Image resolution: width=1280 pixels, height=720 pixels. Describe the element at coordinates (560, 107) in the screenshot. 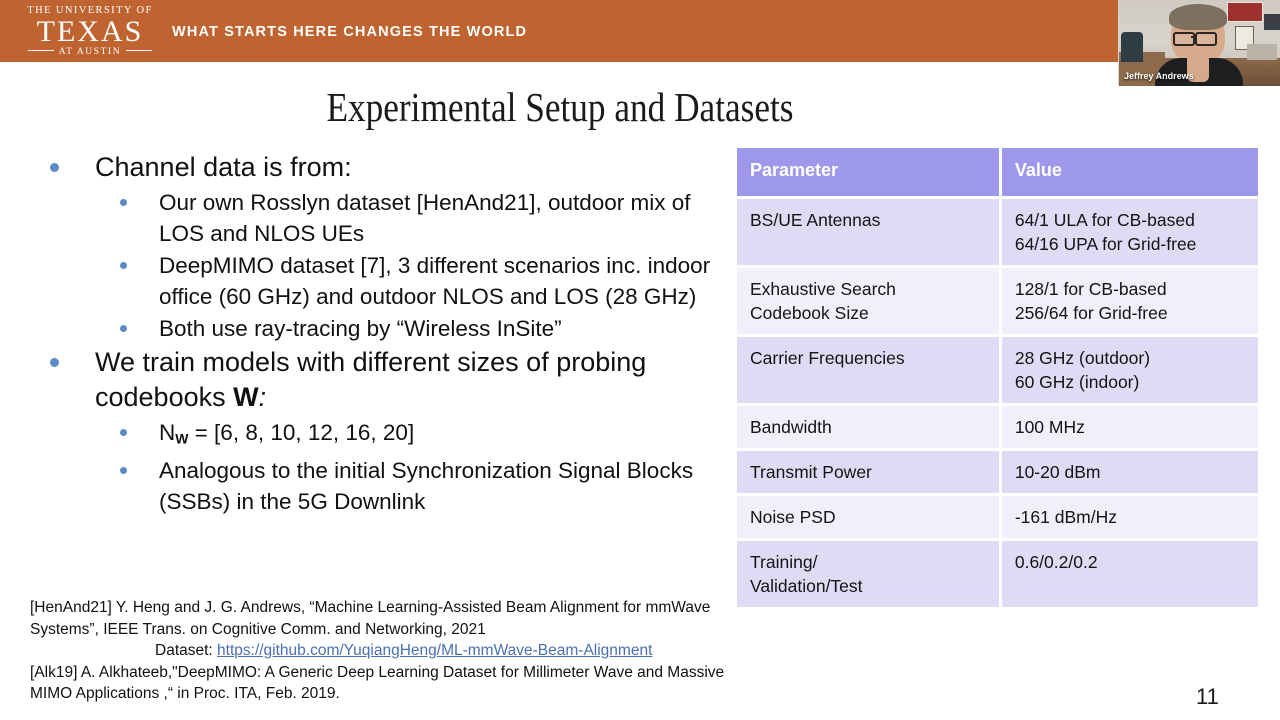

I see `slide-title: Experimental Setup and Datasets` at that location.